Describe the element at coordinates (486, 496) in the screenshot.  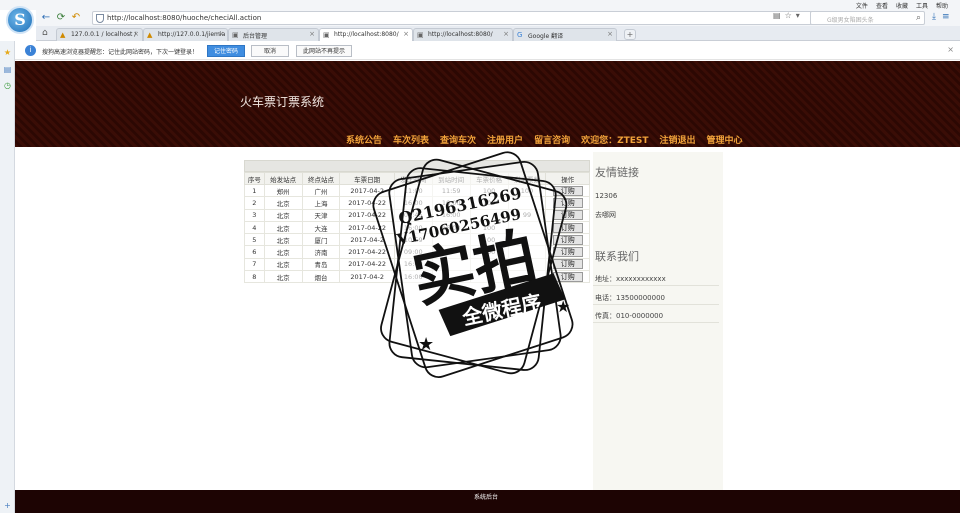
I see `footer-admin-link: 系统后台` at that location.